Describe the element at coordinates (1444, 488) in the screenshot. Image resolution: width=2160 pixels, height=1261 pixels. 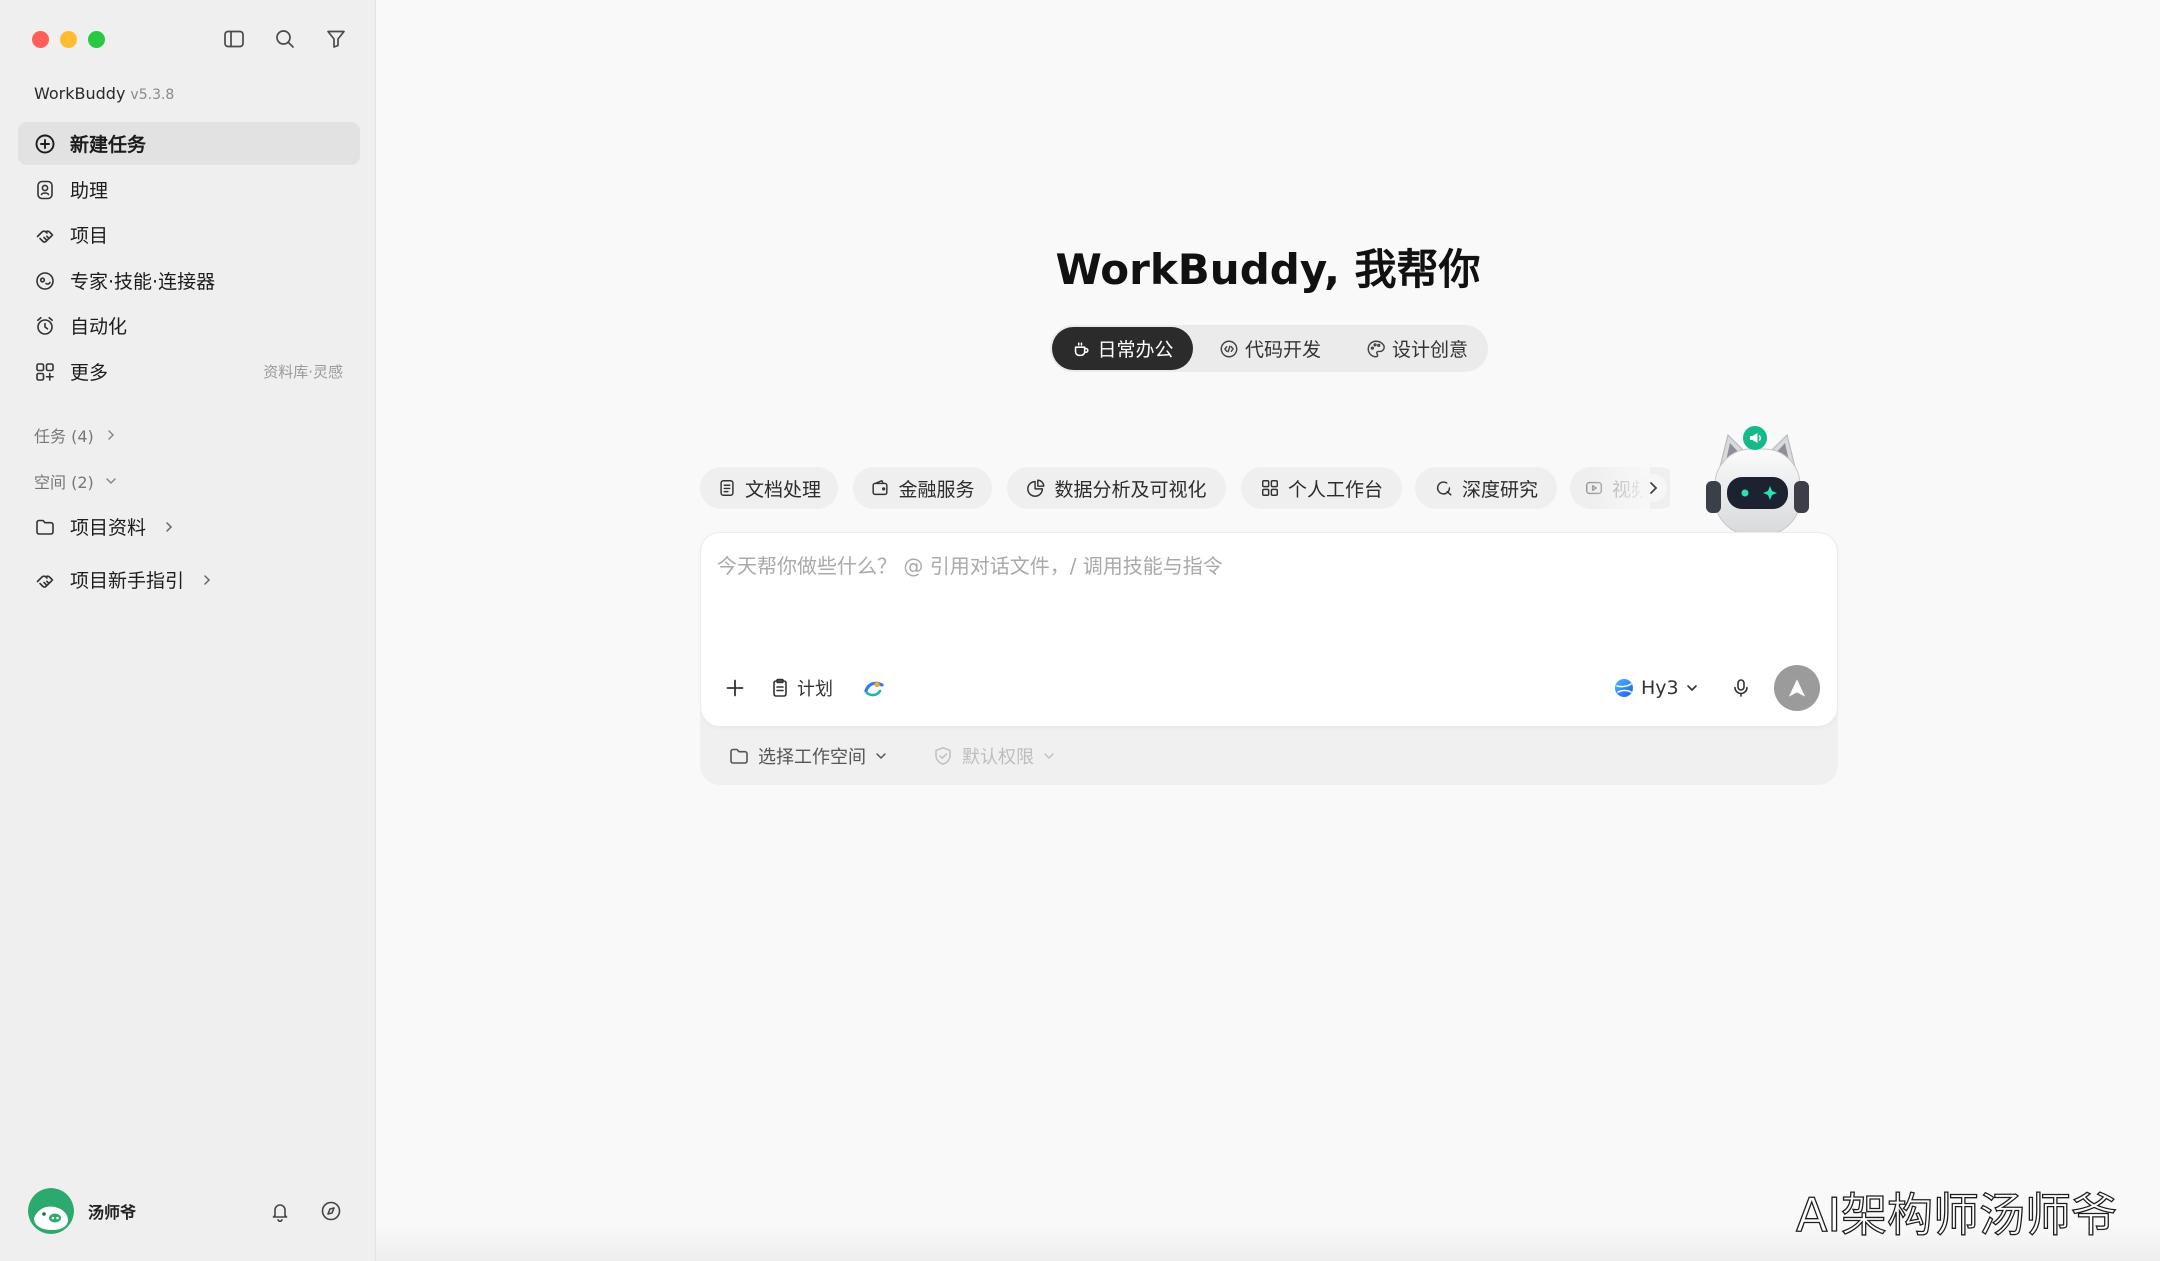
I see `research-icon` at that location.